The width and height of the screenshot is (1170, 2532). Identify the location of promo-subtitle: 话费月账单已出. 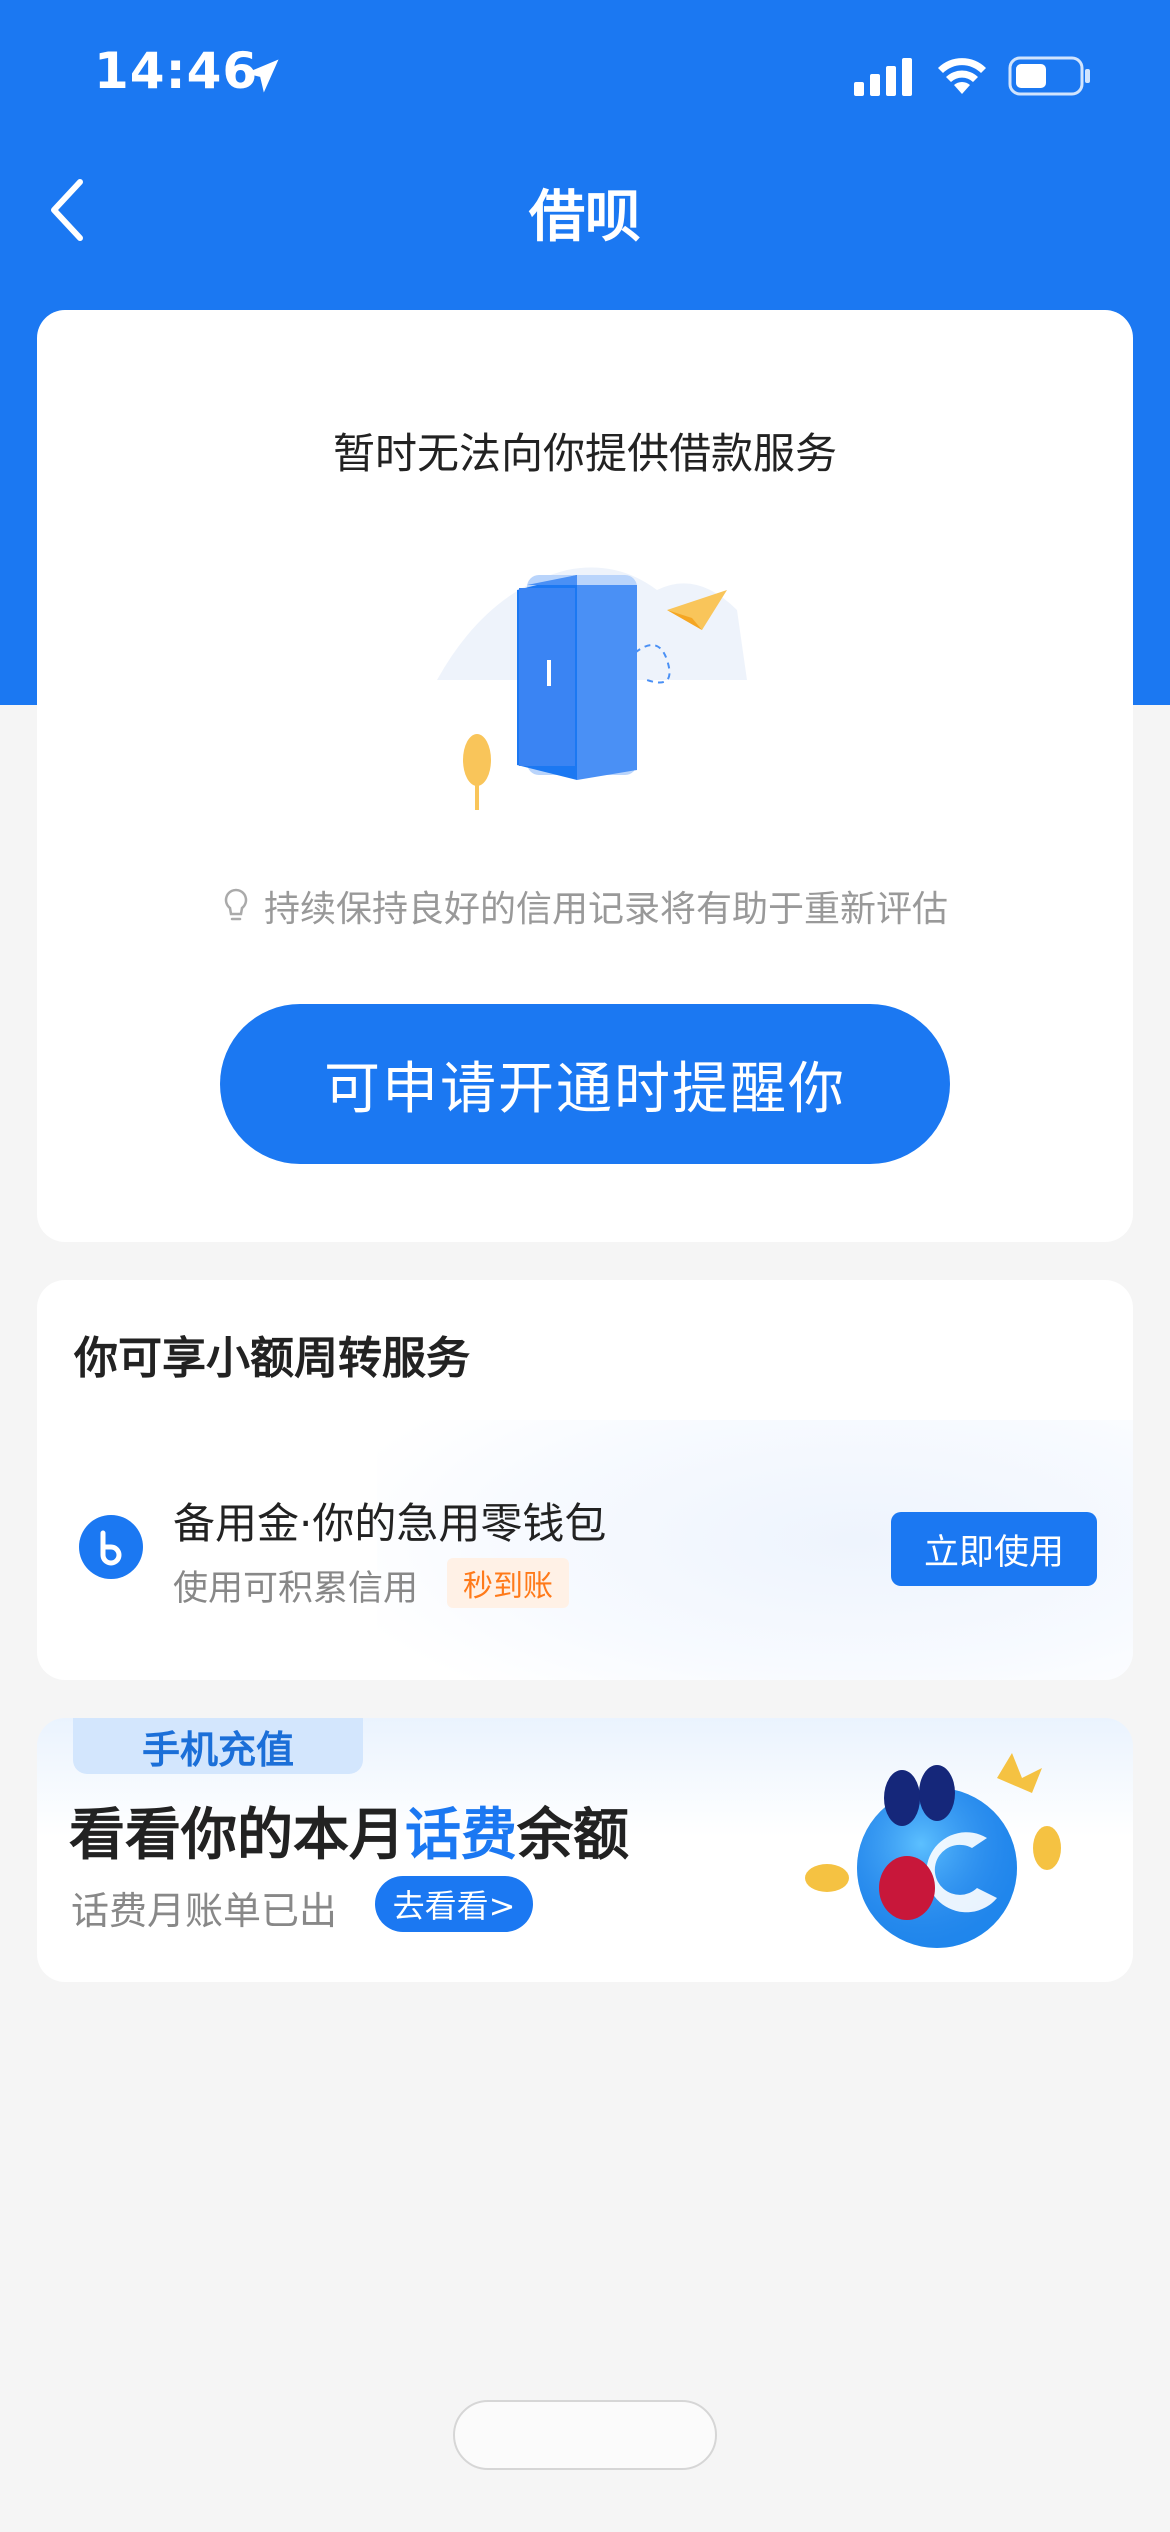
(204, 1911).